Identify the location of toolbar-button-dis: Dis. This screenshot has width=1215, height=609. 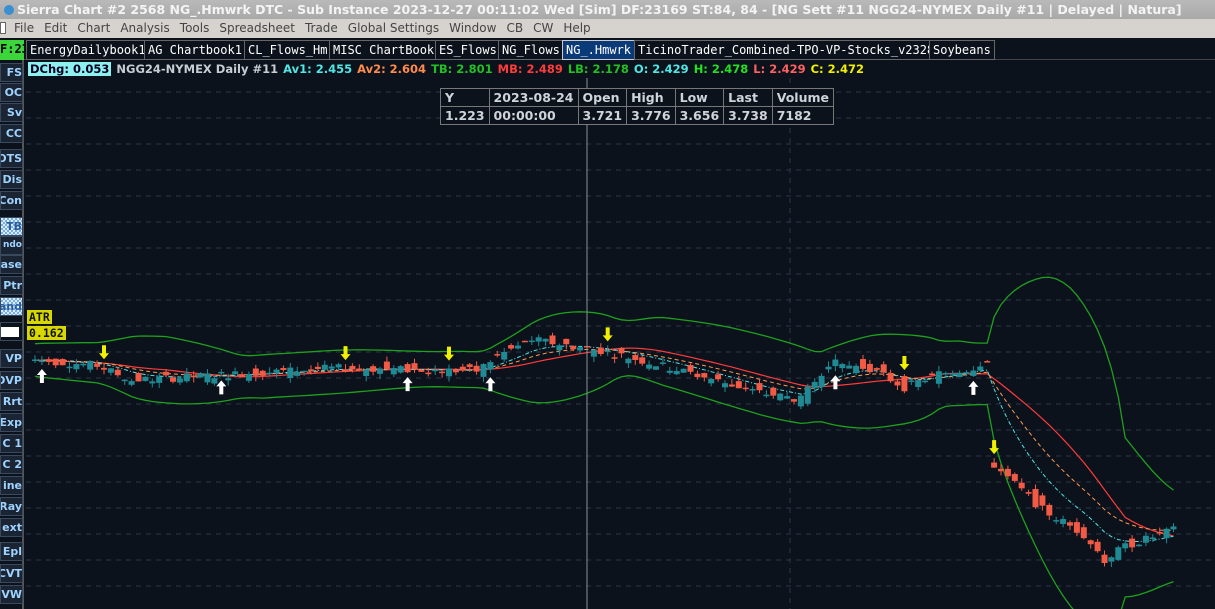
(11, 179).